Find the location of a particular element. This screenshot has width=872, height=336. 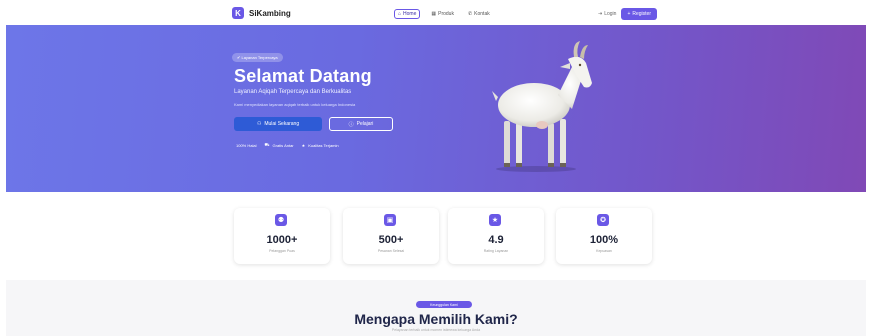

login-link: ⇥ Login is located at coordinates (607, 14).